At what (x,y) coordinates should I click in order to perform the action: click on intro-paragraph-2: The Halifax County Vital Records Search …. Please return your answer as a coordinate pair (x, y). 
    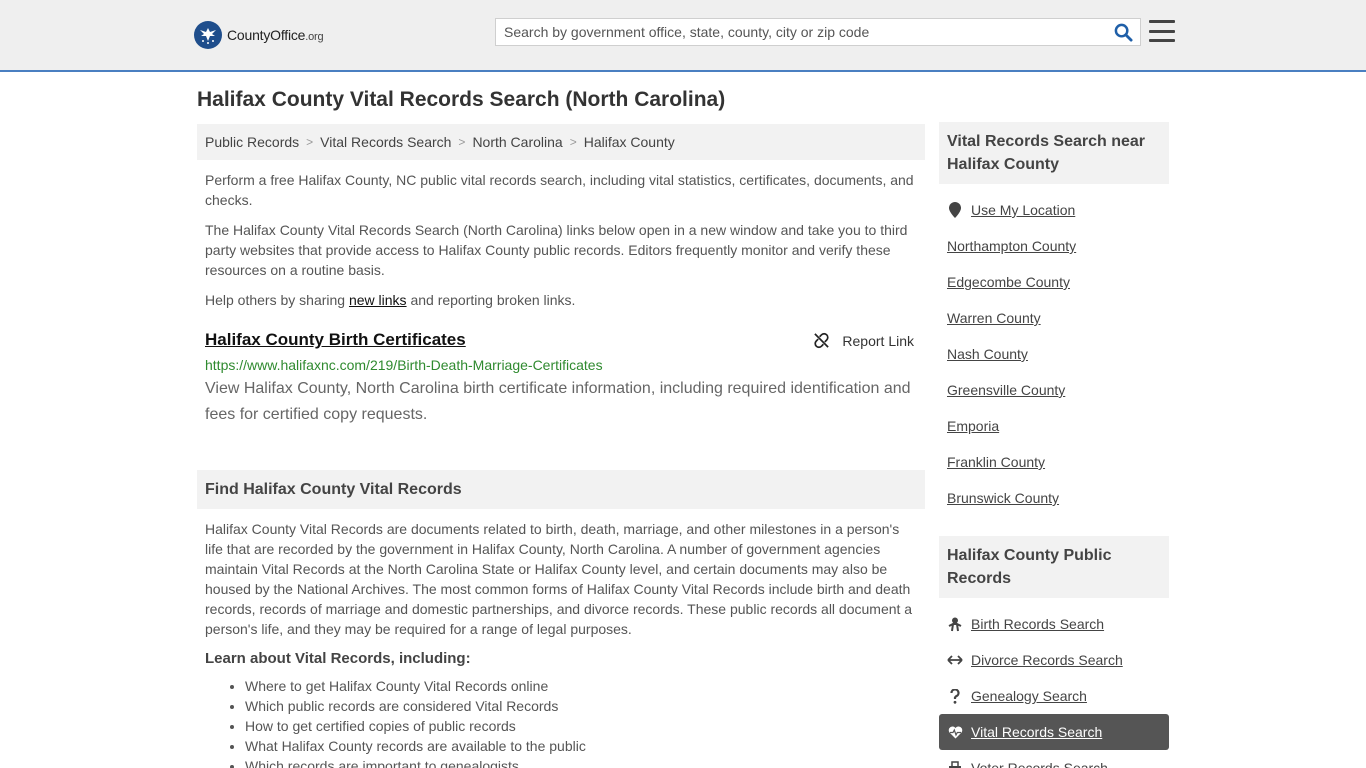
    Looking at the image, I should click on (556, 250).